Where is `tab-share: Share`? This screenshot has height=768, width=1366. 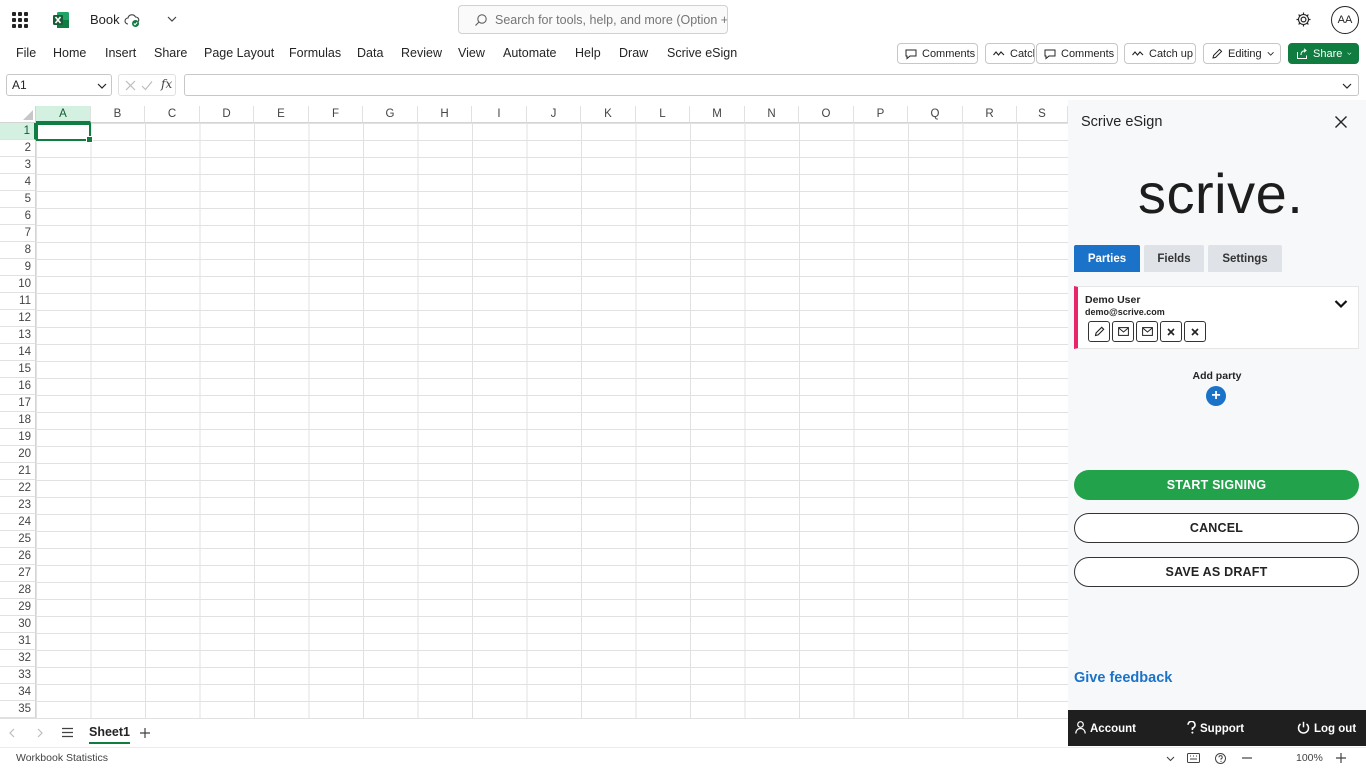
tab-share: Share is located at coordinates (170, 53).